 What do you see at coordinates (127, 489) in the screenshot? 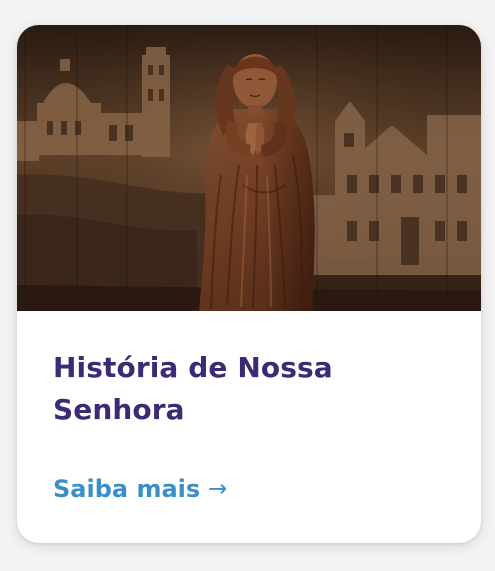
I see `saiba-mais-label: Saiba mais` at bounding box center [127, 489].